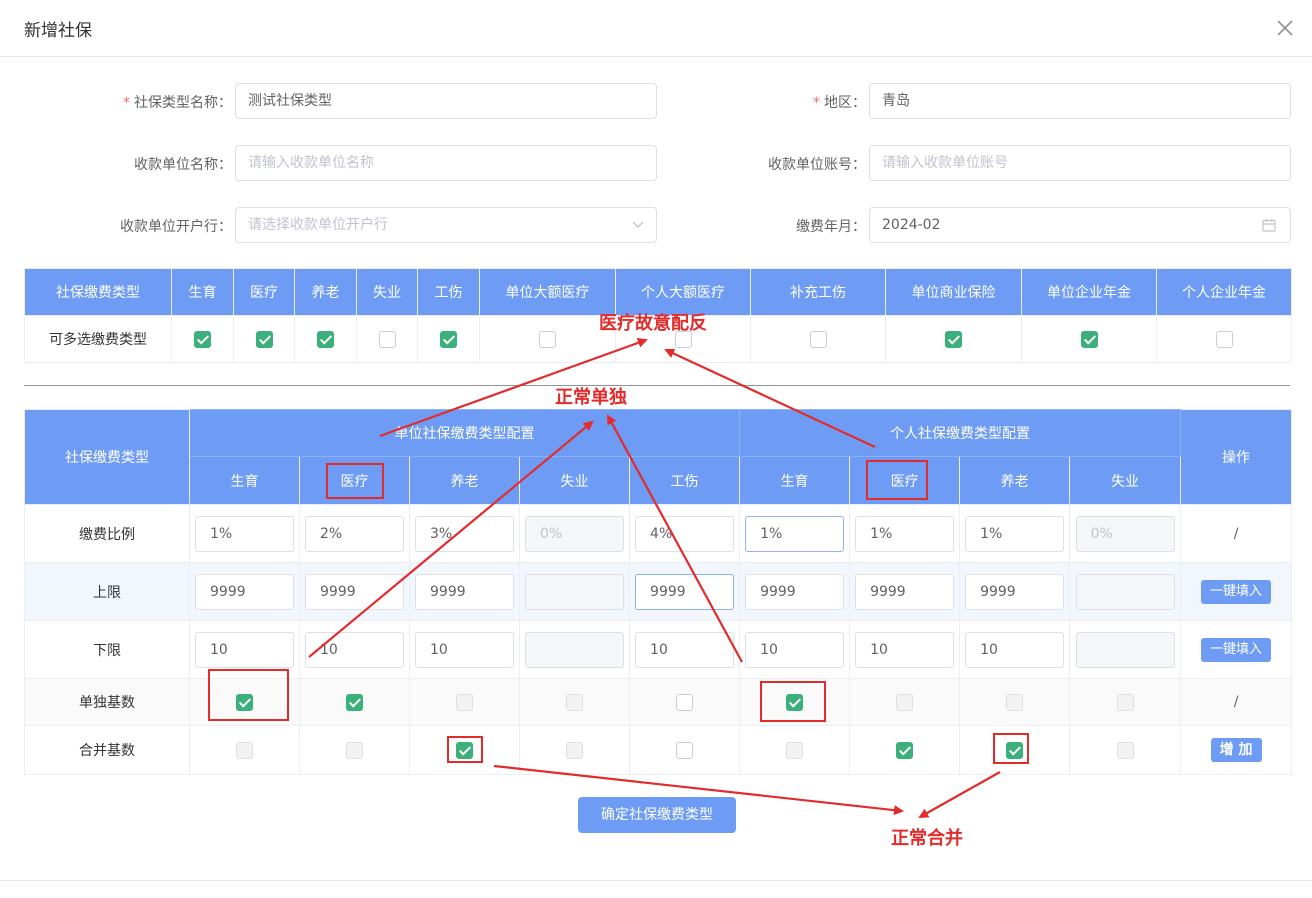 The width and height of the screenshot is (1312, 898). I want to click on row-label: 上限, so click(107, 591).